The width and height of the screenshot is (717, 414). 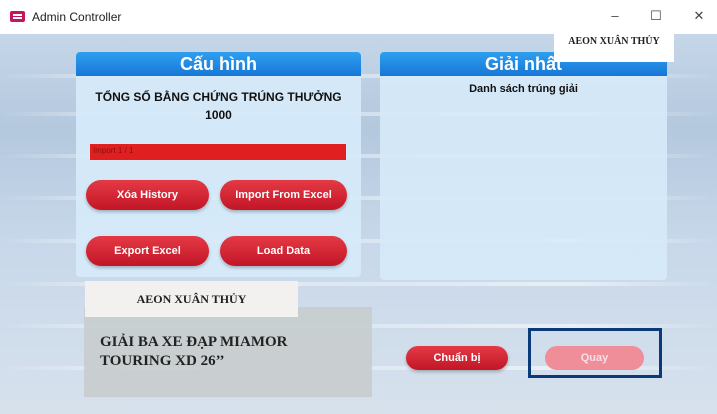 I want to click on spin-button: Quay, so click(x=594, y=358).